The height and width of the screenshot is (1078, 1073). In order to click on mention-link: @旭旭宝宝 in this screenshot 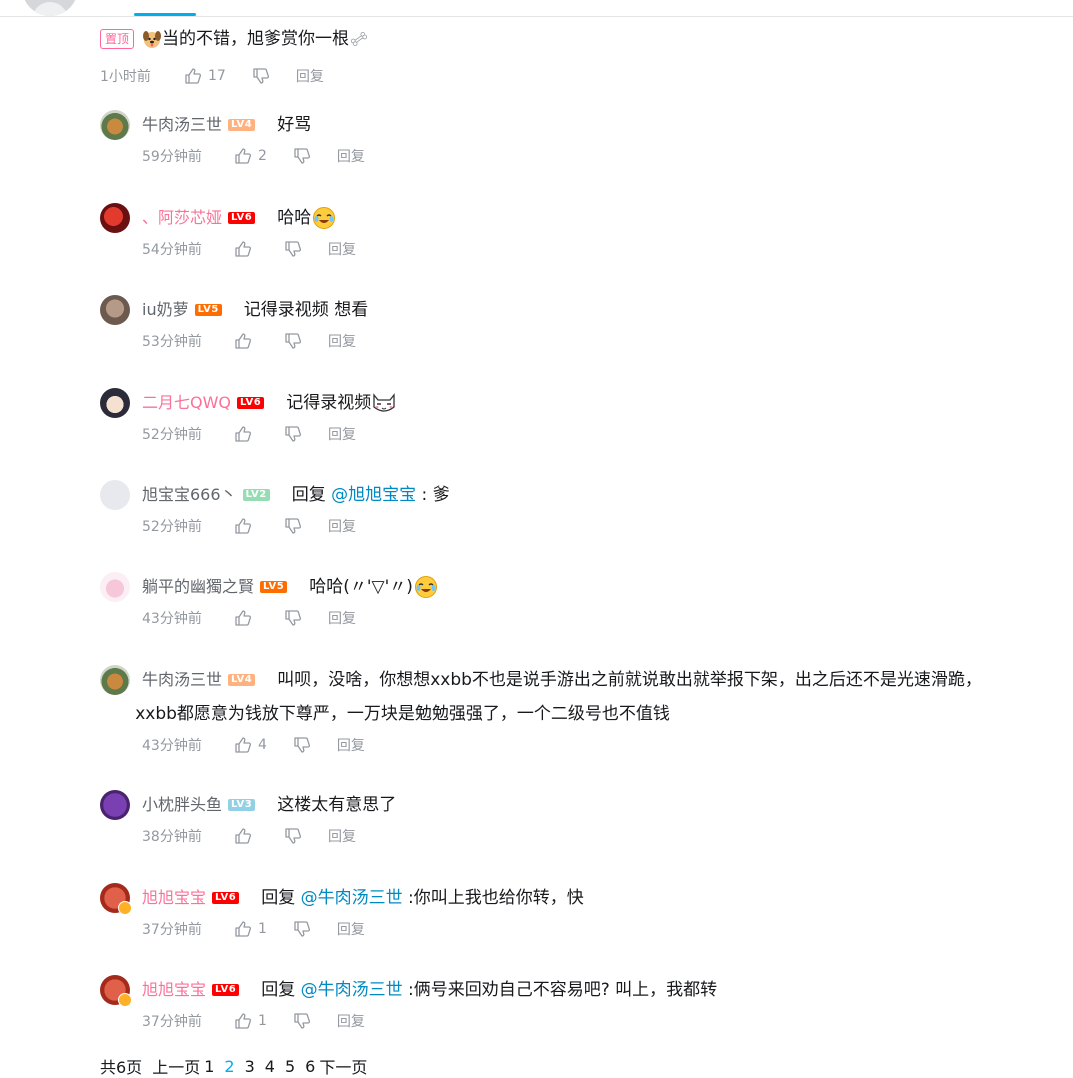, I will do `click(373, 495)`.